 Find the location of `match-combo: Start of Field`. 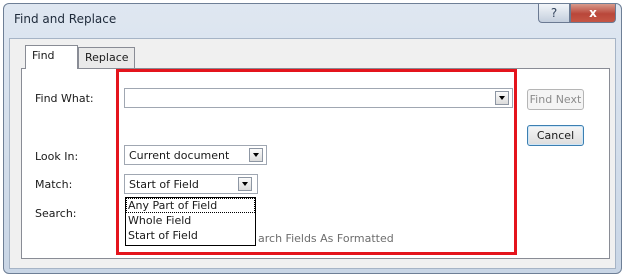

match-combo: Start of Field is located at coordinates (191, 184).